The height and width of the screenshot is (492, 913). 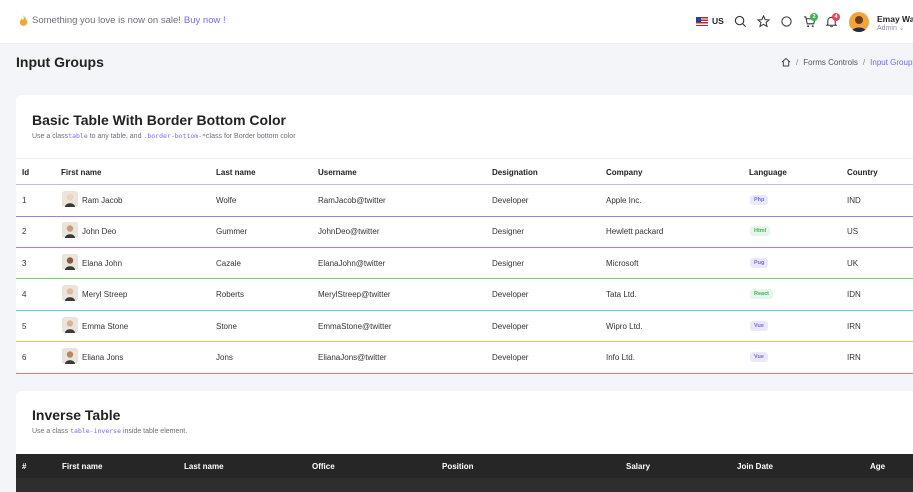 What do you see at coordinates (891, 62) in the screenshot?
I see `breadcrumb-current: Input Groups` at bounding box center [891, 62].